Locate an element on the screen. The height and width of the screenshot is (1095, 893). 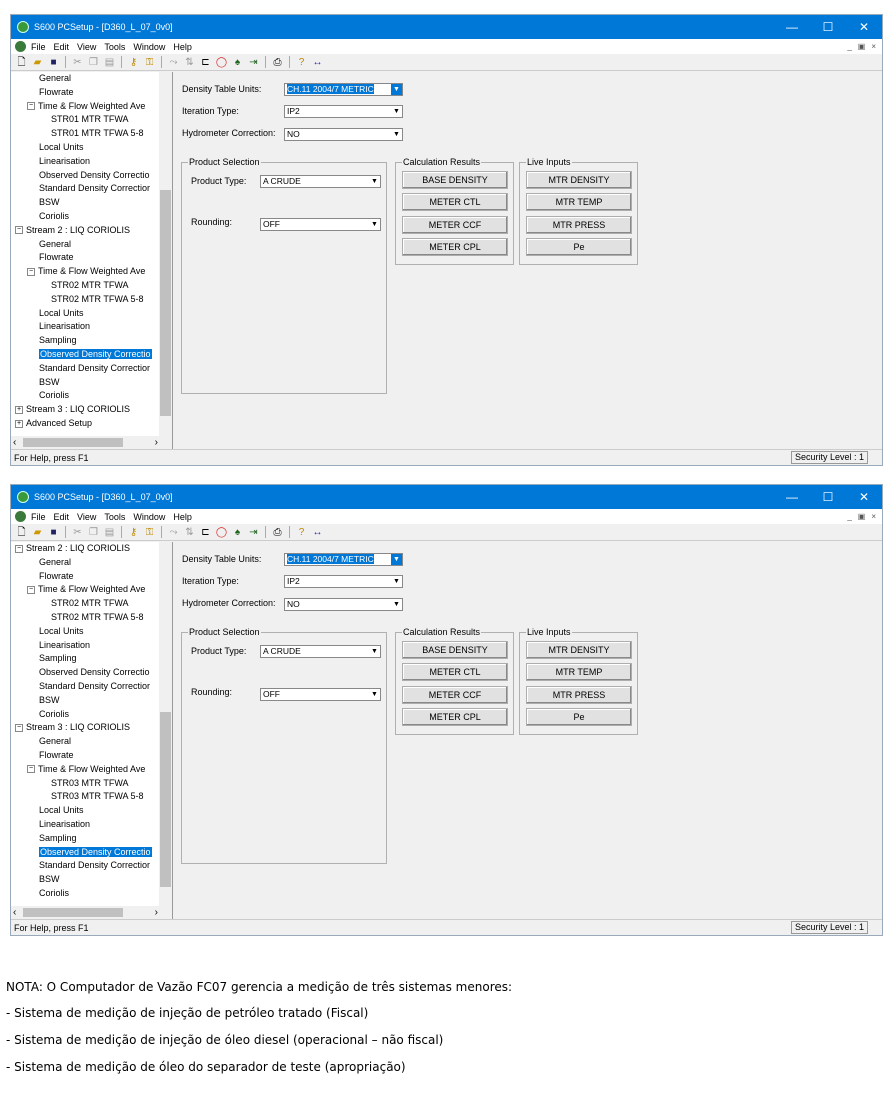
tree-item: STR01 MTR TFWA is located at coordinates (84, 120).